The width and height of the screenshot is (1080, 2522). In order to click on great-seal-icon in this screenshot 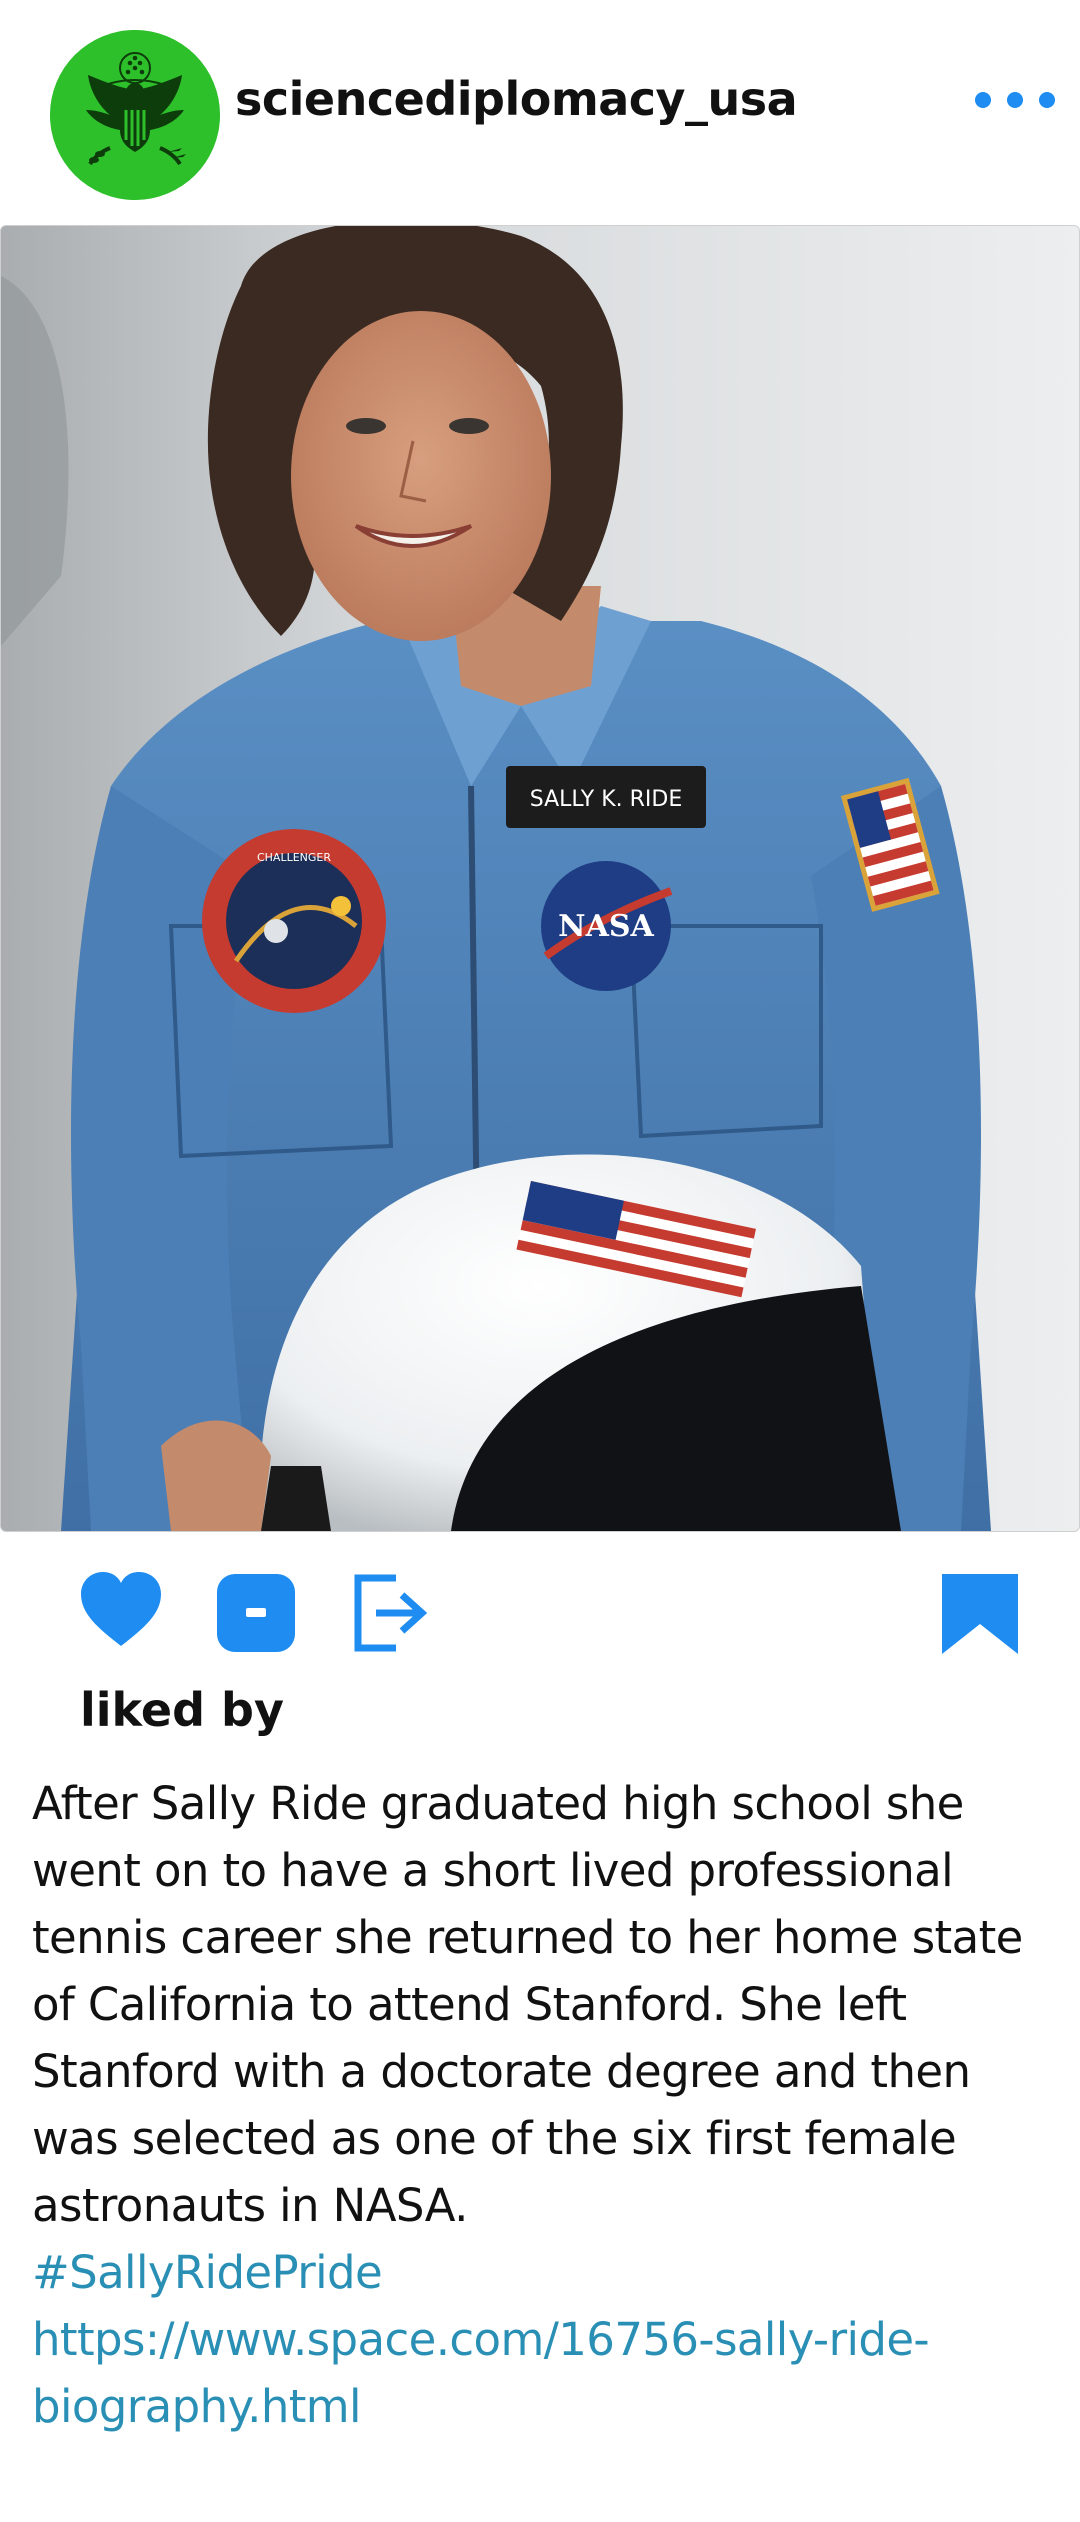, I will do `click(135, 115)`.